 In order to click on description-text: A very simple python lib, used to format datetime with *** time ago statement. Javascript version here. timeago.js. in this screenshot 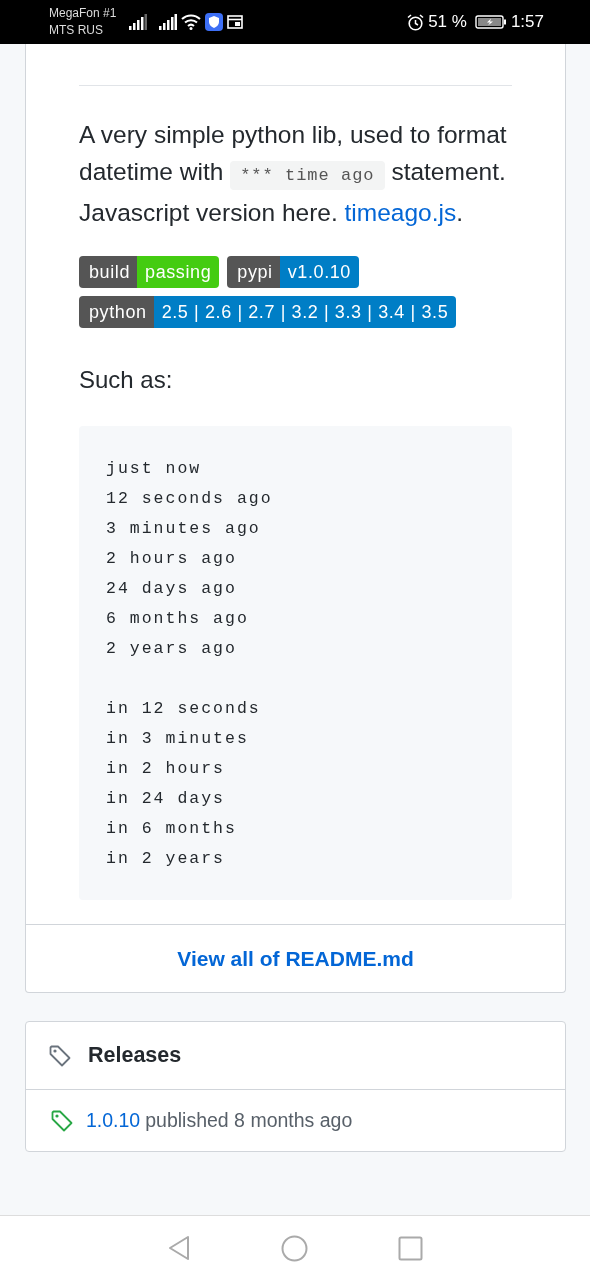, I will do `click(293, 174)`.